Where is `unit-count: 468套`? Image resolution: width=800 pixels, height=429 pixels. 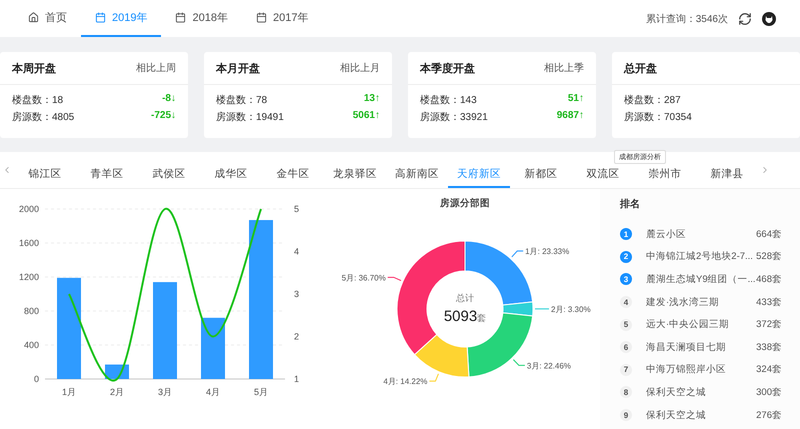 unit-count: 468套 is located at coordinates (769, 279).